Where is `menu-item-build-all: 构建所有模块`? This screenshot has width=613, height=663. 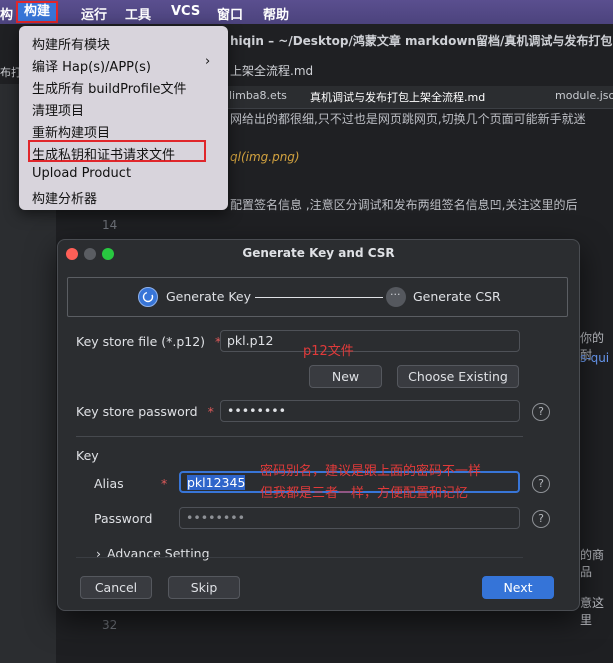
menu-item-build-all: 构建所有模块 is located at coordinates (71, 43).